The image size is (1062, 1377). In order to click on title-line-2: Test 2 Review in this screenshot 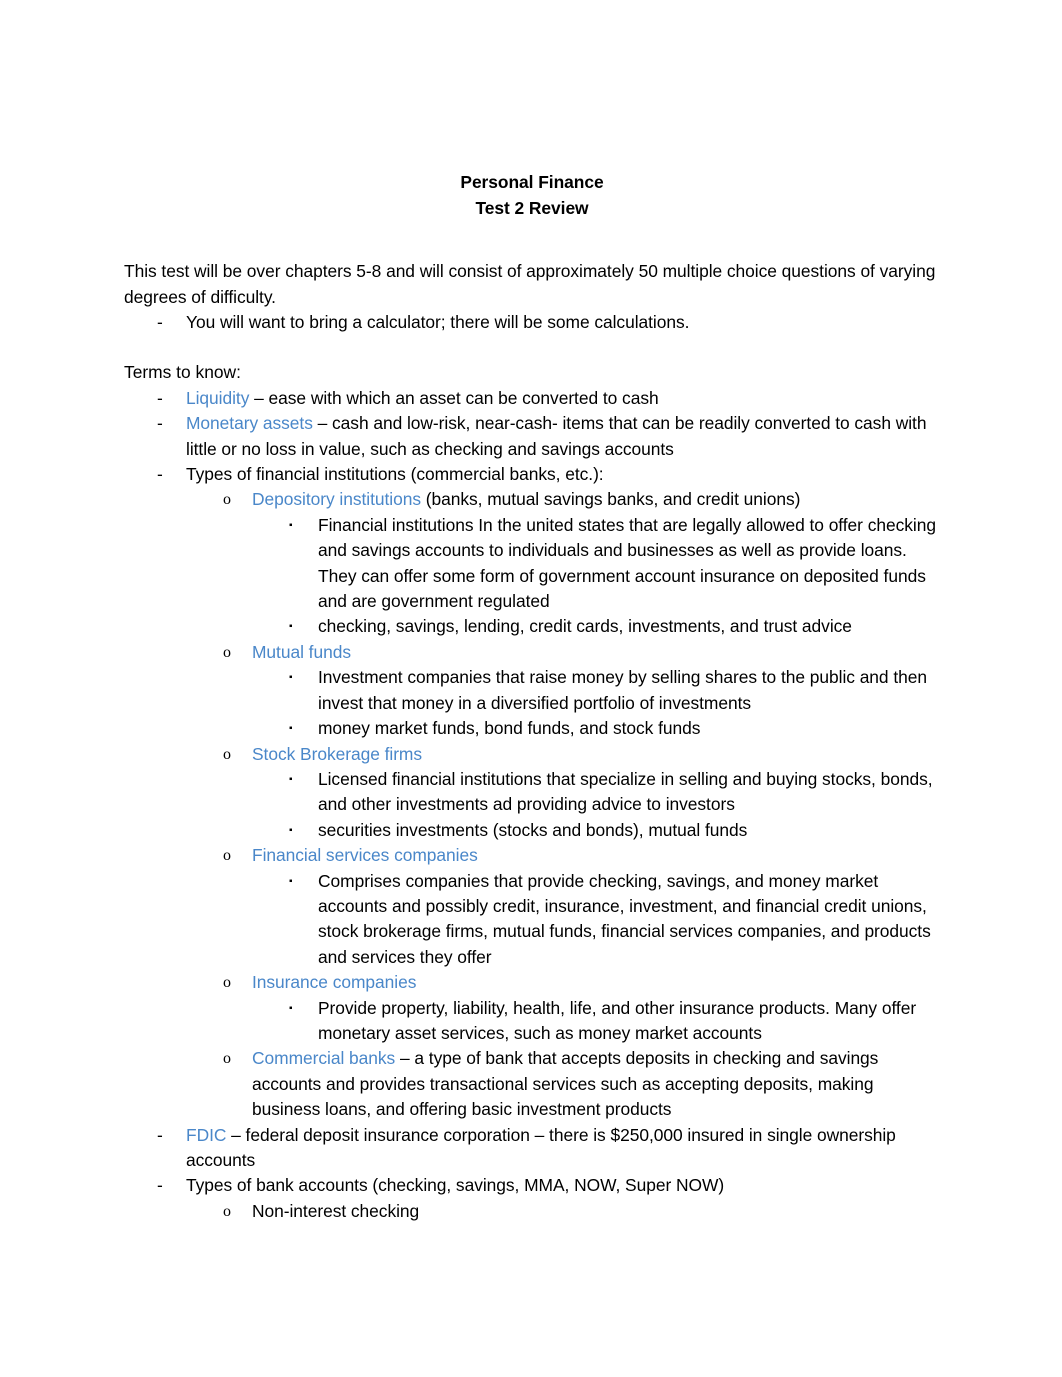, I will do `click(532, 207)`.